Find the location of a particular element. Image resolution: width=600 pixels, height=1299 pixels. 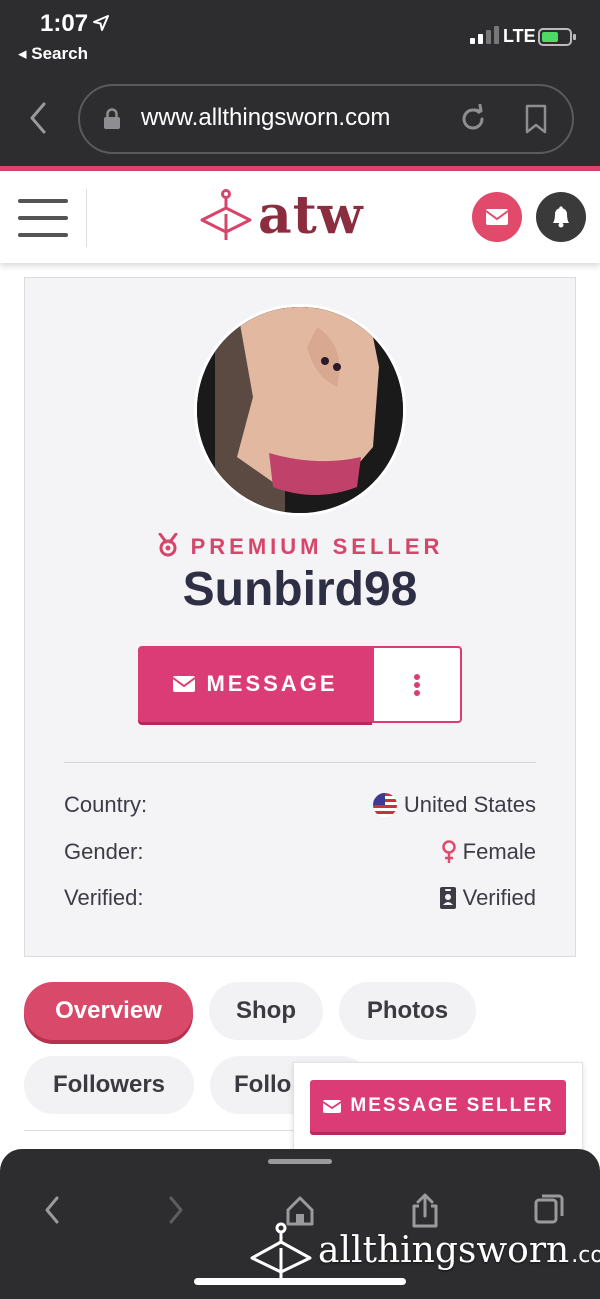

toolbar-back-icon is located at coordinates (52, 1210).